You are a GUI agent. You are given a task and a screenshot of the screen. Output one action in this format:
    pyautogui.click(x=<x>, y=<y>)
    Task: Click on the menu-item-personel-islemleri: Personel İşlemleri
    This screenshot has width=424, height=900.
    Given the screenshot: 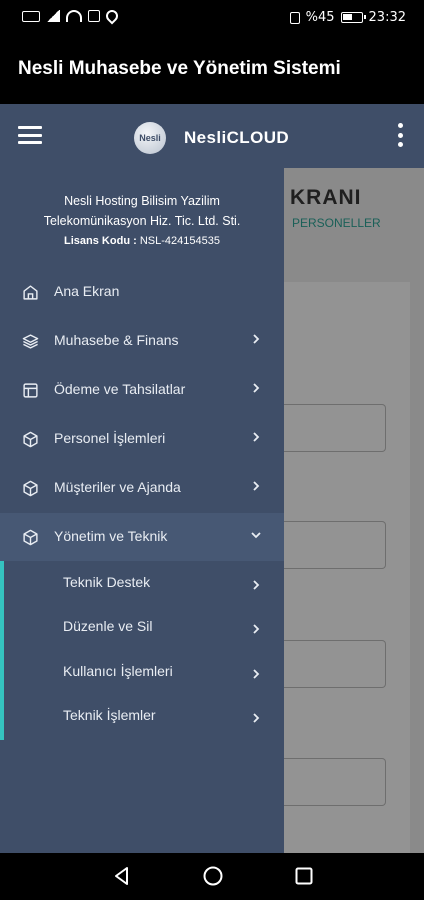 What is the action you would take?
    pyautogui.click(x=142, y=439)
    